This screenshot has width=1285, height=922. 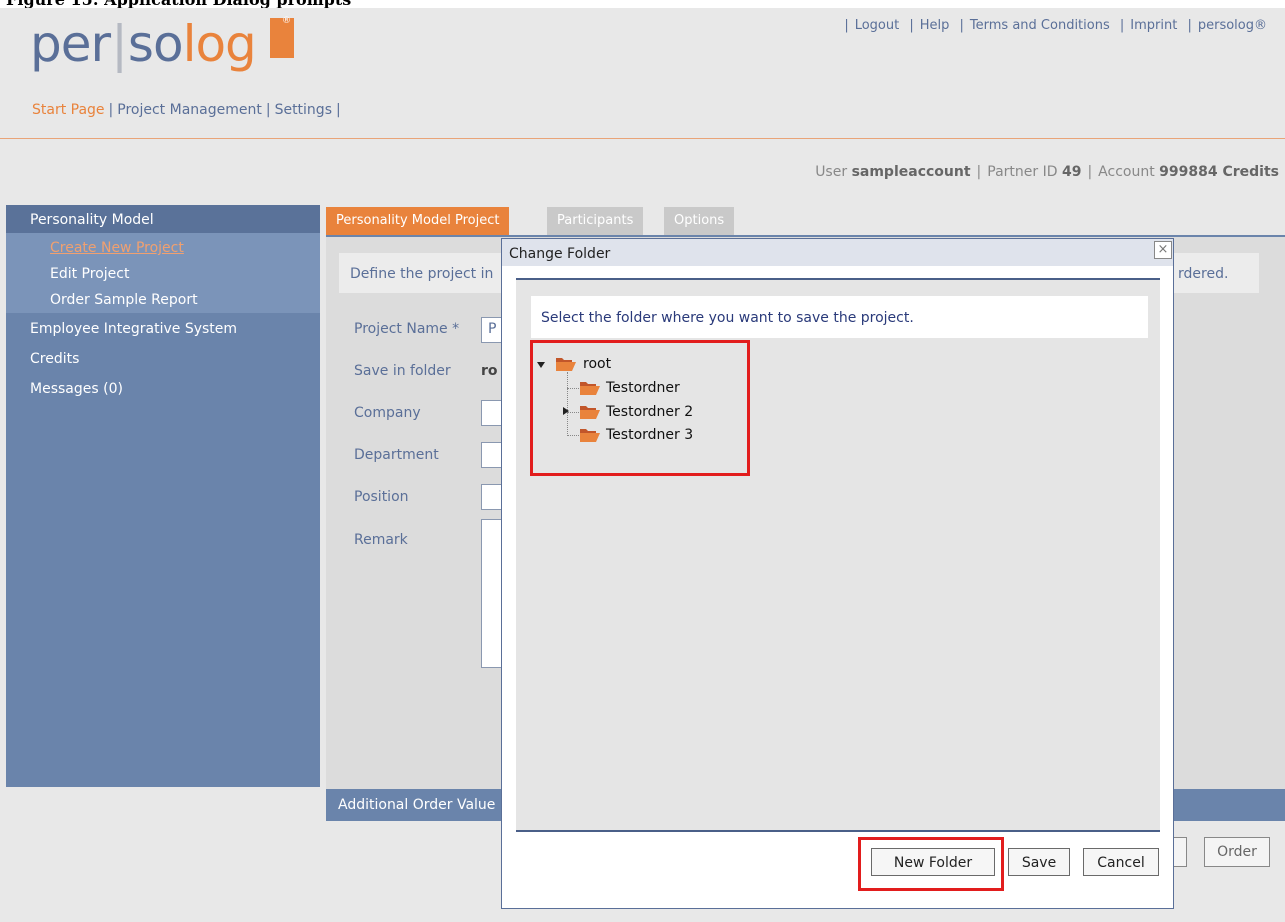 What do you see at coordinates (1219, 172) in the screenshot?
I see `account-credits: 999884 Credits` at bounding box center [1219, 172].